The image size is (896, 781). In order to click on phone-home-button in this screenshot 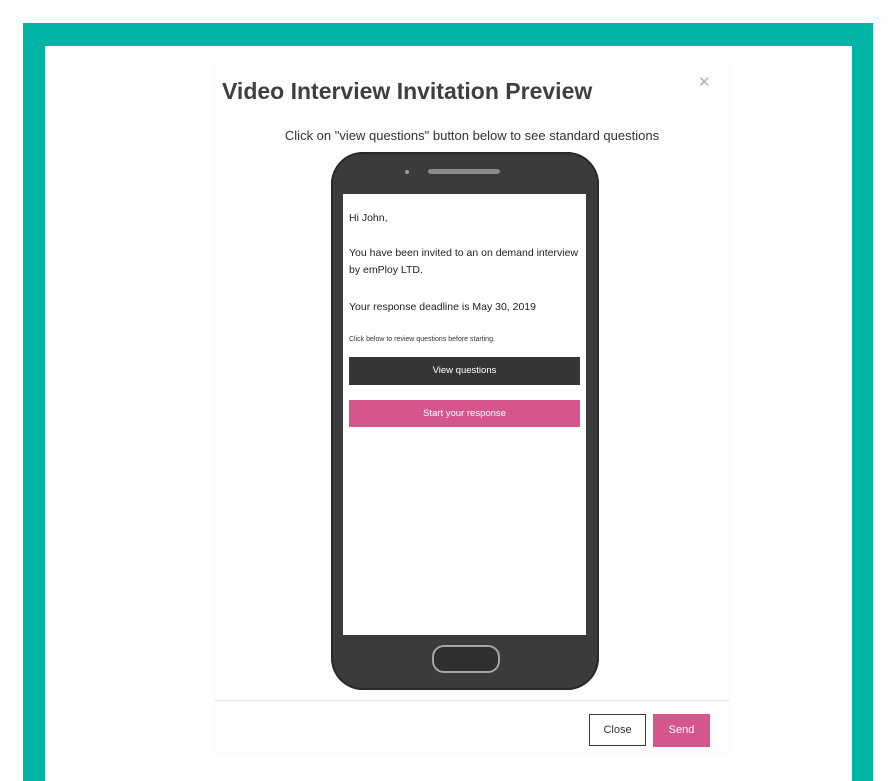, I will do `click(466, 659)`.